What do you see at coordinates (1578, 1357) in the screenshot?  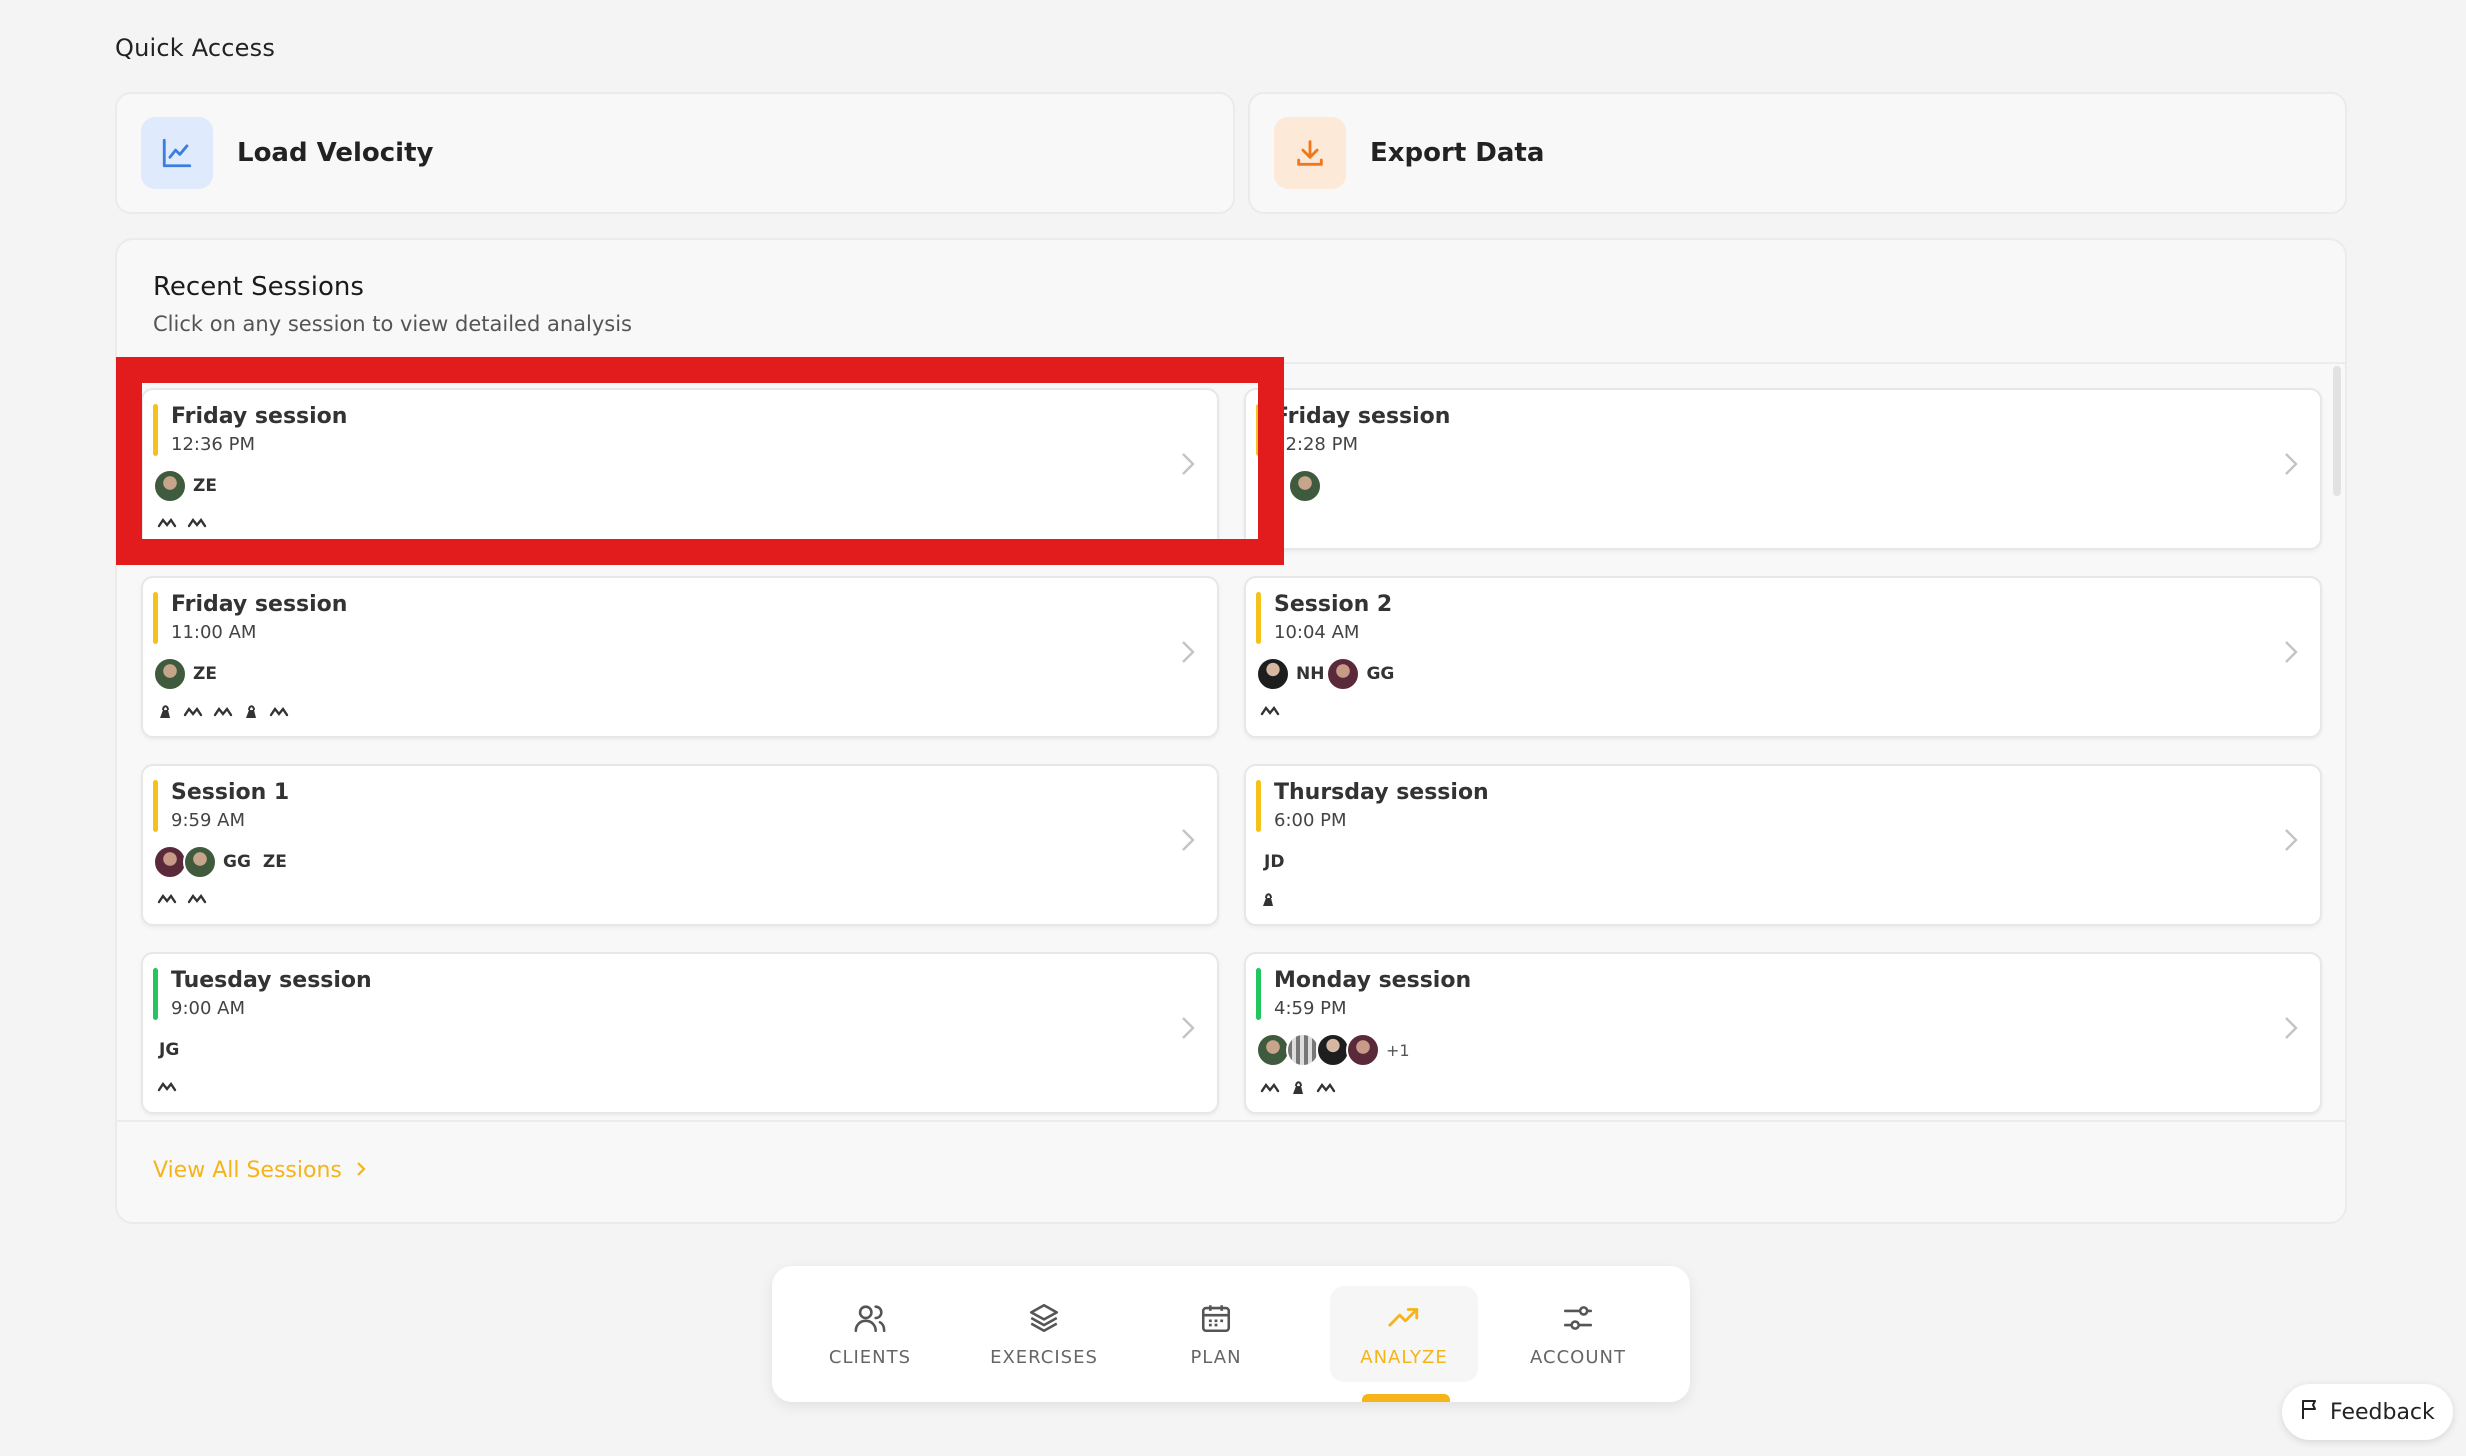 I see `nav-account-label: ACCOUNT` at bounding box center [1578, 1357].